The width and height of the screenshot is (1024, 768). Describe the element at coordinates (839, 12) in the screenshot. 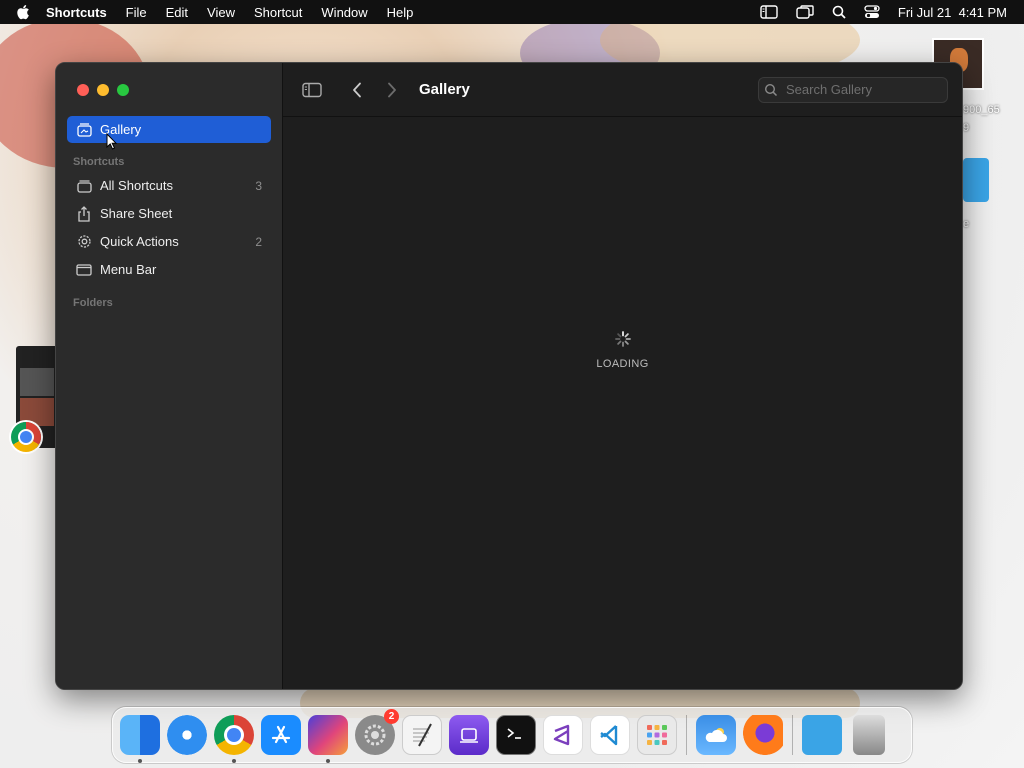

I see `spotlight-search-icon` at that location.